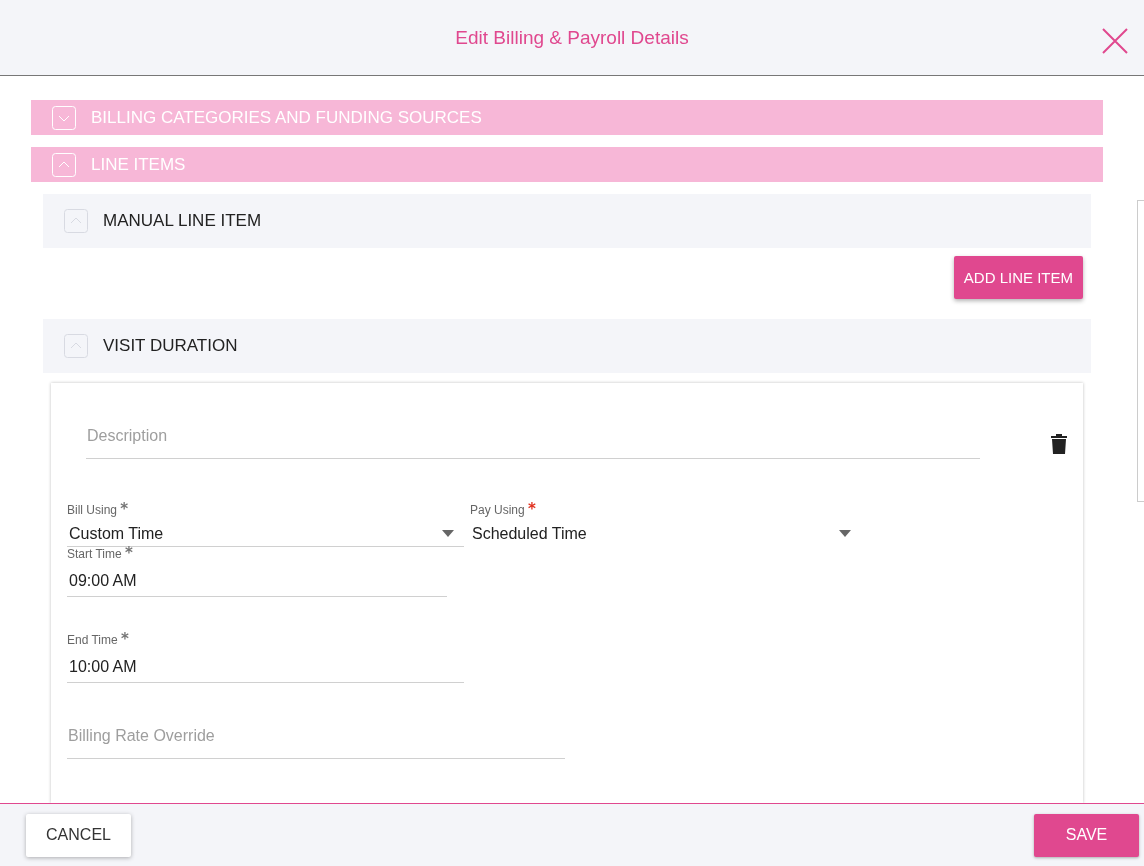 The width and height of the screenshot is (1144, 866). Describe the element at coordinates (265, 667) in the screenshot. I see `time-field: 10:00 AM` at that location.